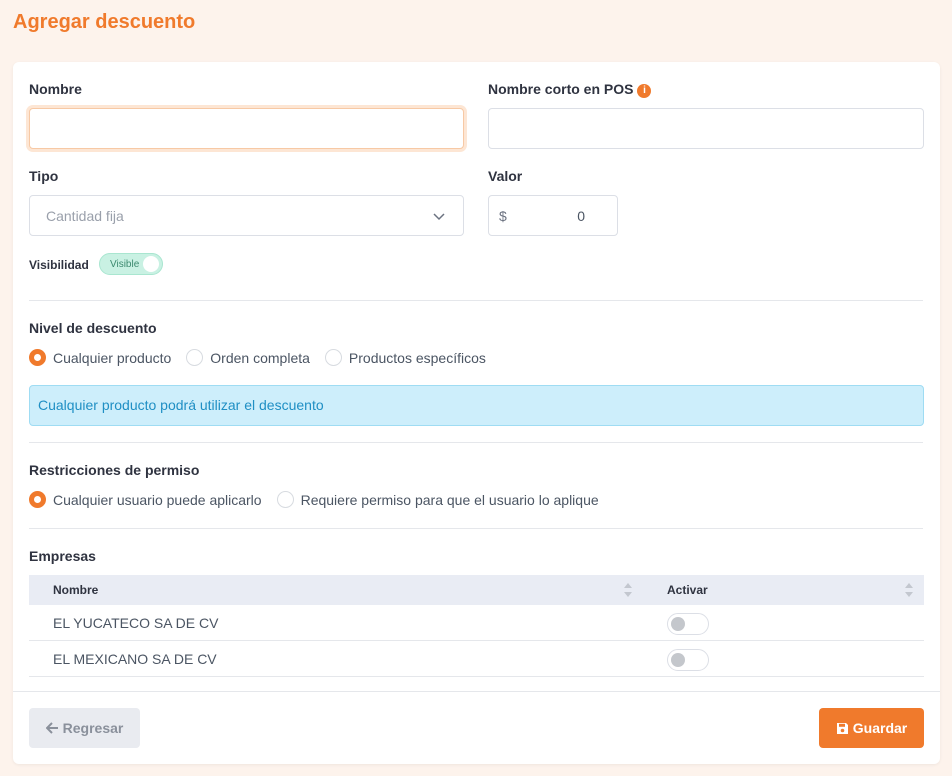 Image resolution: width=952 pixels, height=776 pixels. I want to click on empresa-name: EL MEXICANO SA DE CV, so click(135, 659).